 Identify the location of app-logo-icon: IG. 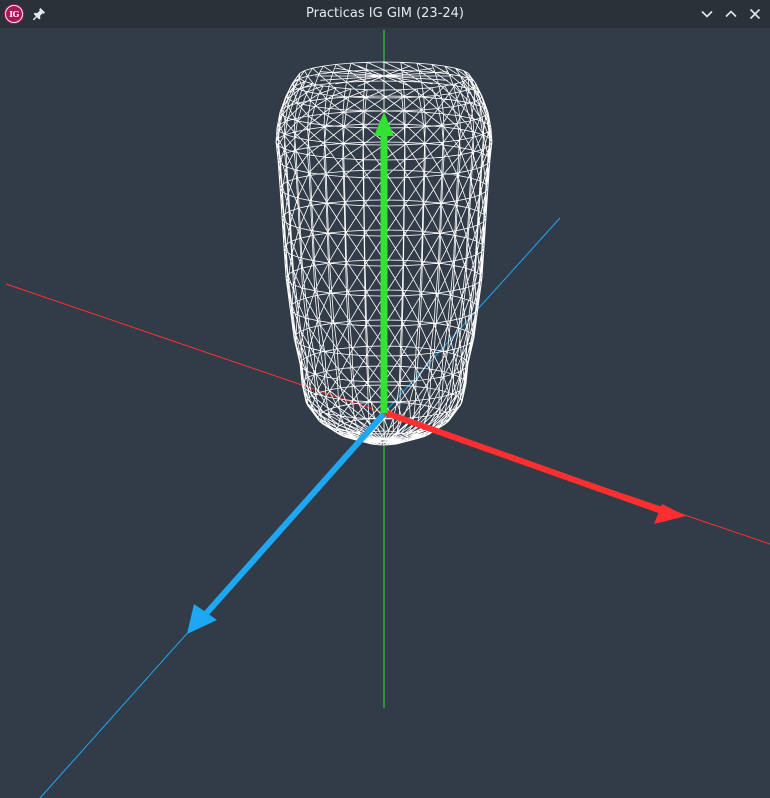
(14, 14).